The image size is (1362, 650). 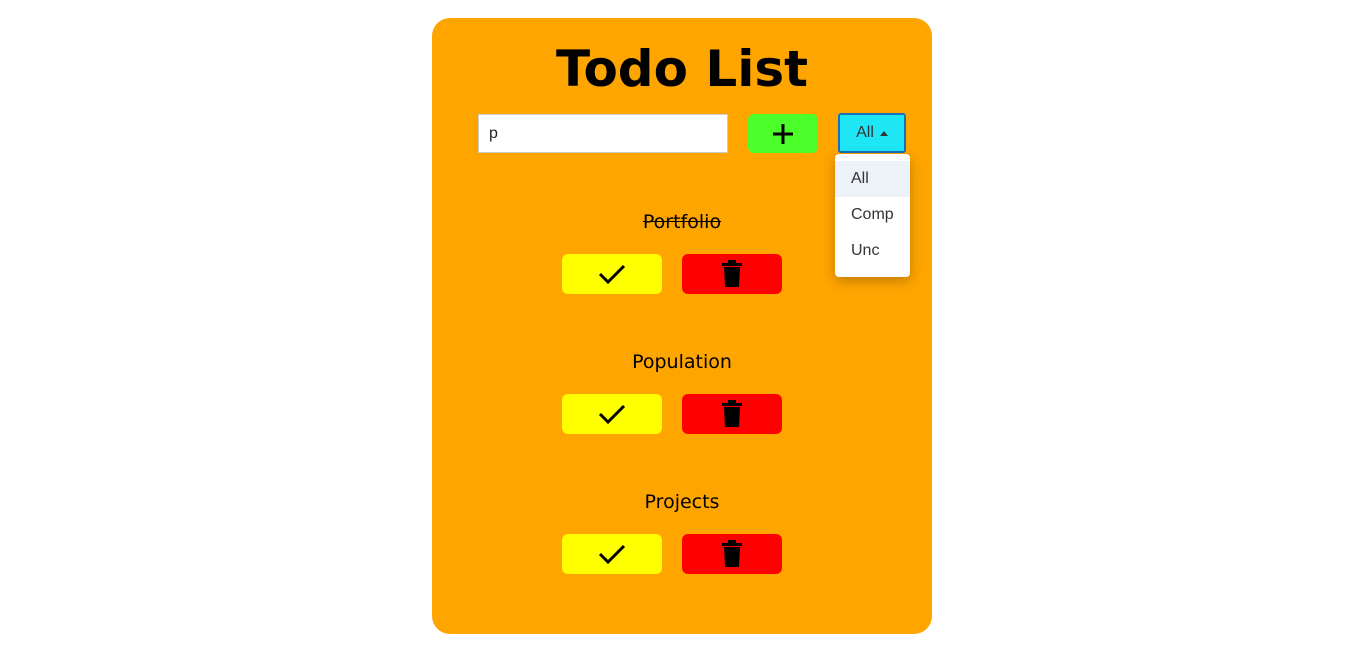 I want to click on todo-text: Population, so click(x=682, y=362).